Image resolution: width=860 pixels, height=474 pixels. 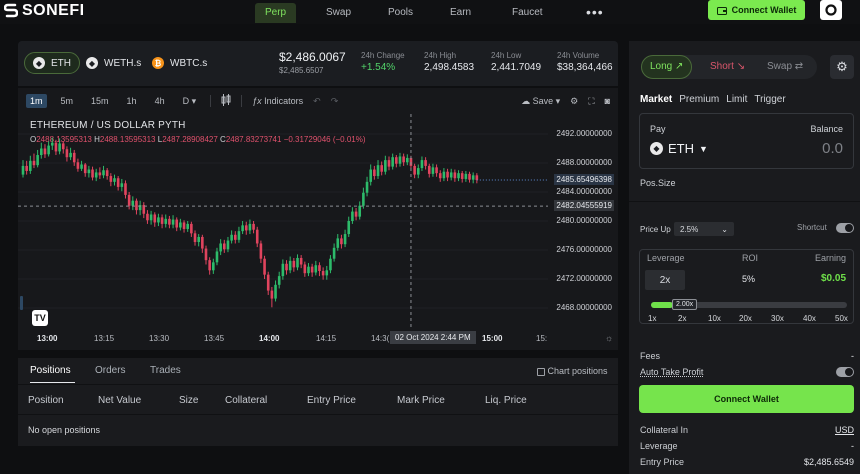 What do you see at coordinates (44, 11) in the screenshot?
I see `brand-logo: SONEFI` at bounding box center [44, 11].